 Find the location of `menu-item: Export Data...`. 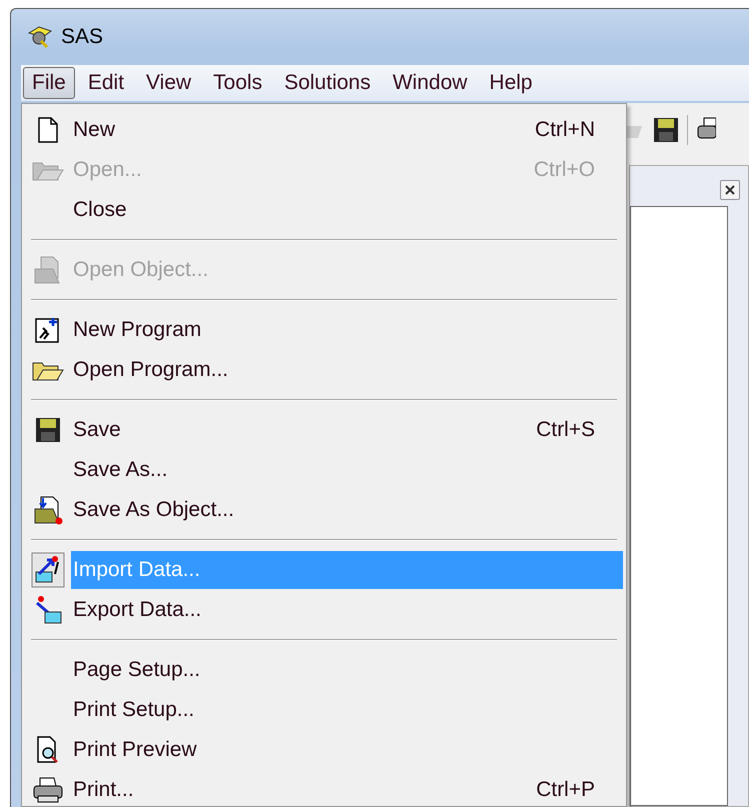

menu-item: Export Data... is located at coordinates (347, 610).